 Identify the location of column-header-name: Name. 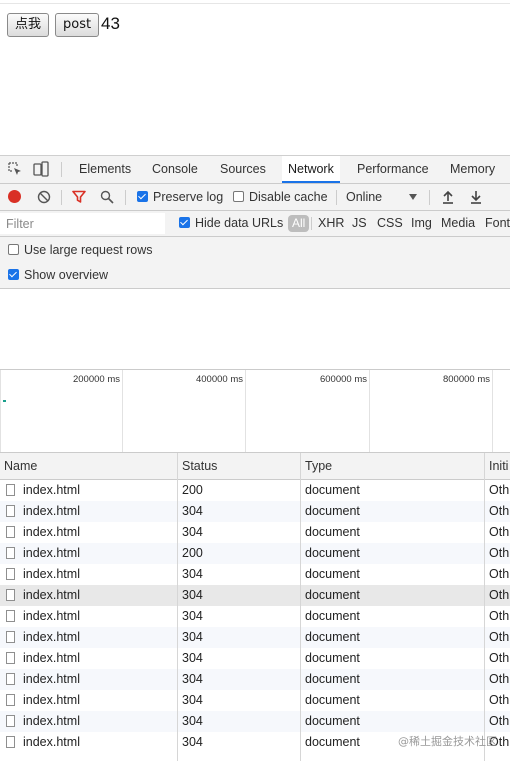
(20, 466).